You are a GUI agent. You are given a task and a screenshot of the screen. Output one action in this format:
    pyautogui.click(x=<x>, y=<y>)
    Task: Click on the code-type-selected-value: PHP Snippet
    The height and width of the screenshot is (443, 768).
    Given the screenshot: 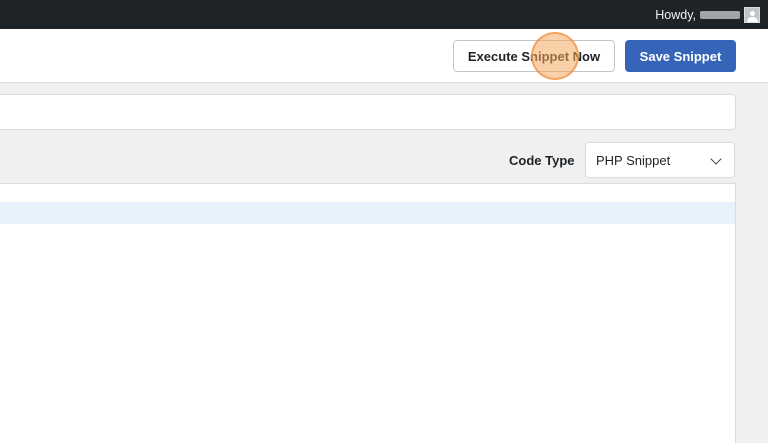 What is the action you would take?
    pyautogui.click(x=633, y=160)
    